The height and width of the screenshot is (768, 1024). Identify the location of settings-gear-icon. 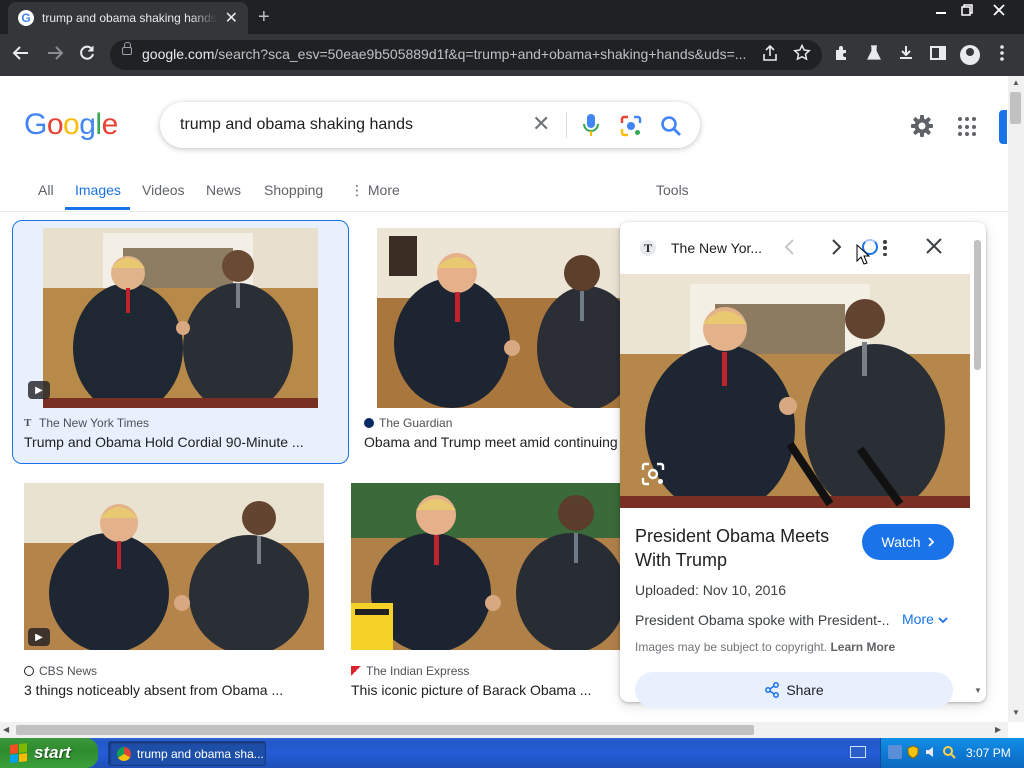
(922, 126).